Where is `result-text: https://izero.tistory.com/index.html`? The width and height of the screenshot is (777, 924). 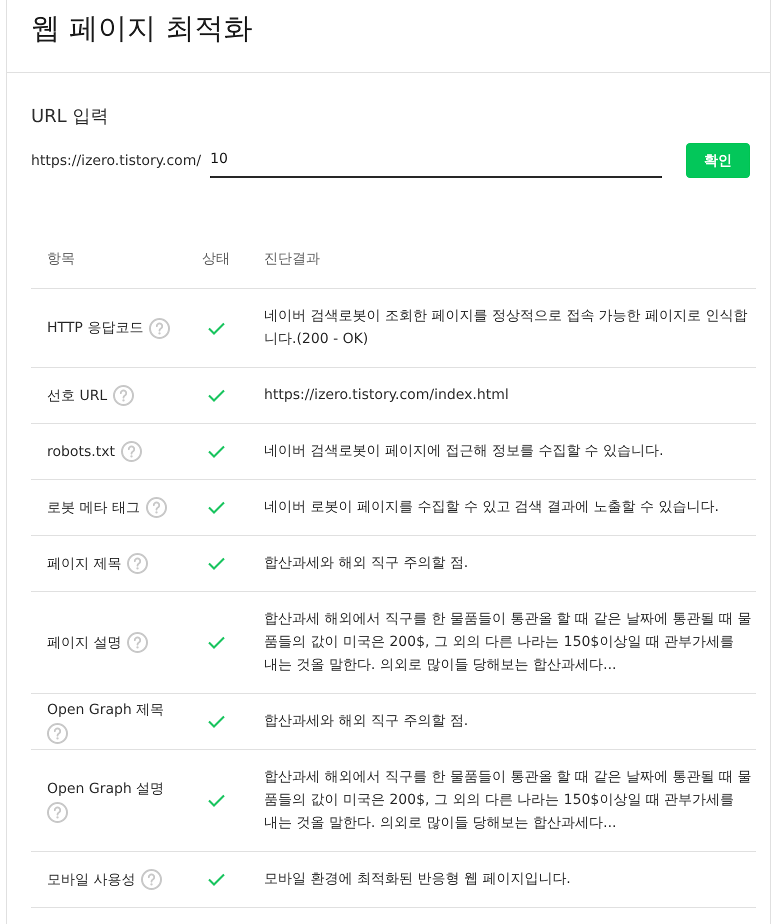
result-text: https://izero.tistory.com/index.html is located at coordinates (386, 395).